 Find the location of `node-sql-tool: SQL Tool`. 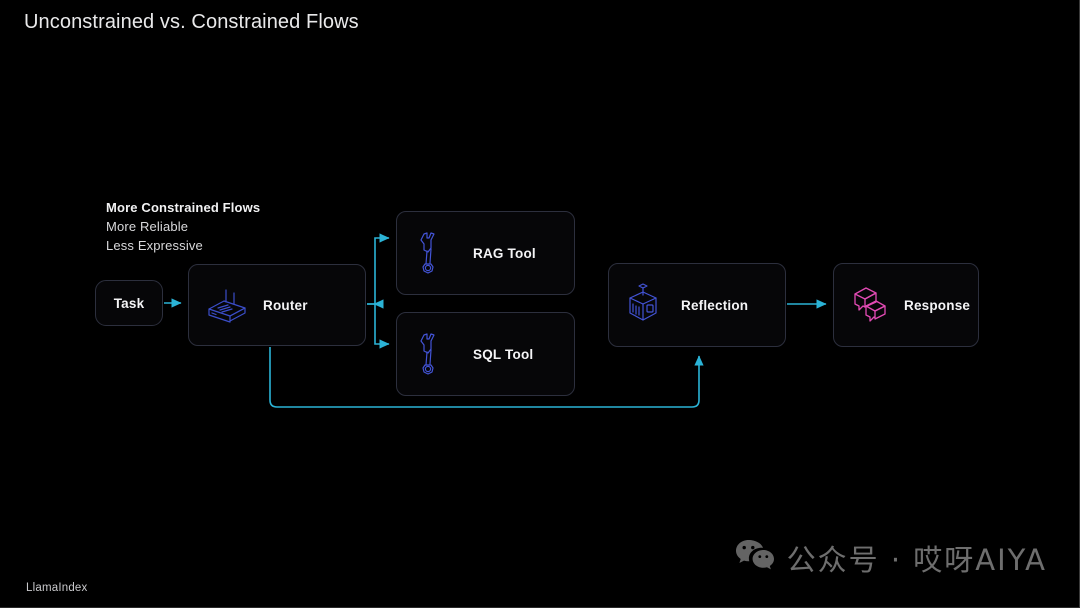

node-sql-tool: SQL Tool is located at coordinates (485, 354).